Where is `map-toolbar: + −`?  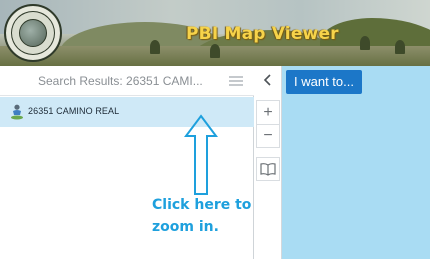
map-toolbar: + − is located at coordinates (268, 162).